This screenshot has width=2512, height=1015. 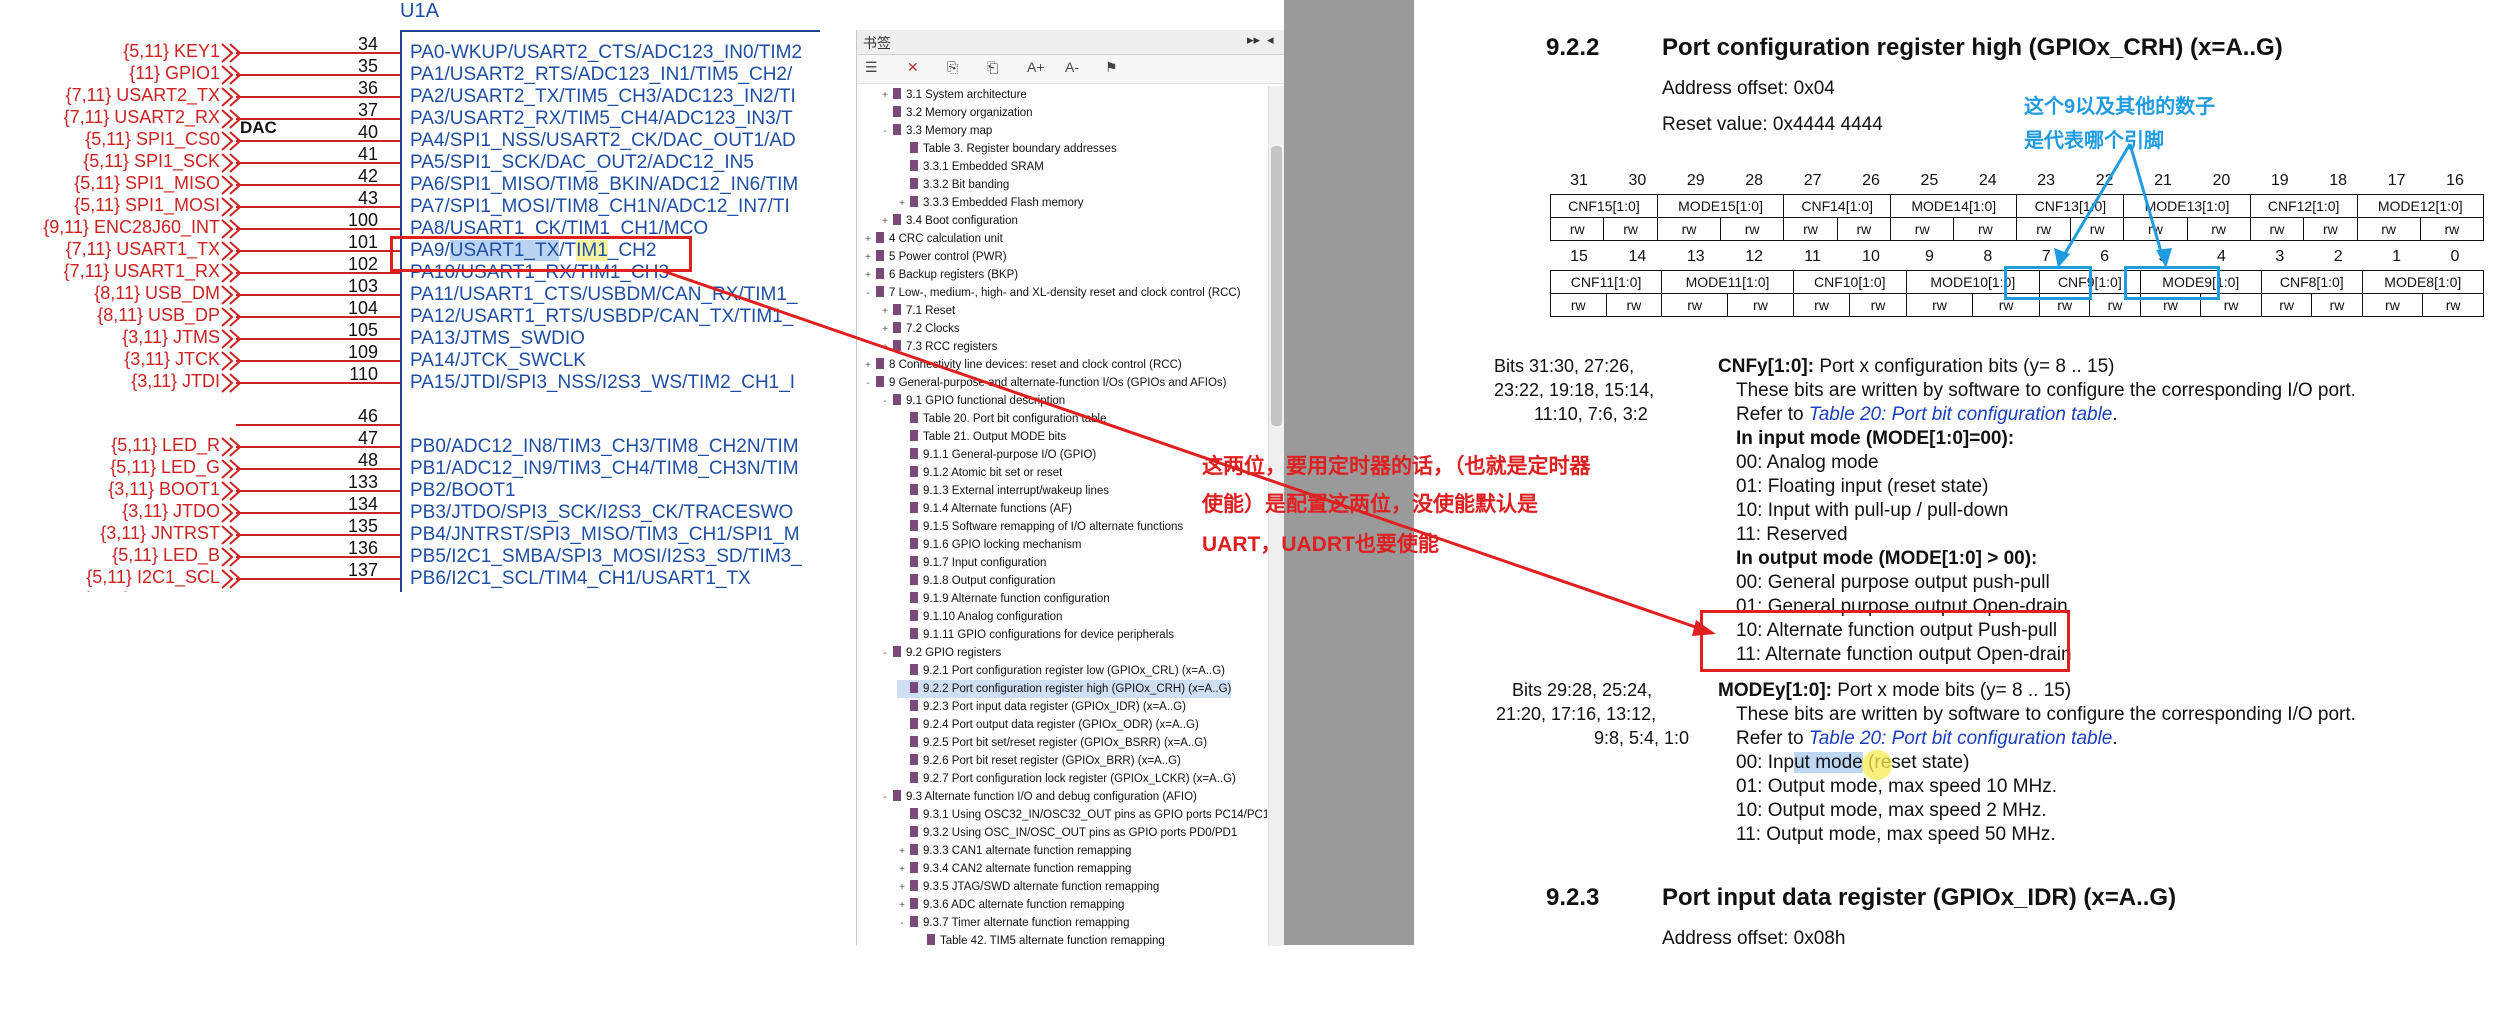 What do you see at coordinates (2095, 203) in the screenshot?
I see `blue-arrow-left` at bounding box center [2095, 203].